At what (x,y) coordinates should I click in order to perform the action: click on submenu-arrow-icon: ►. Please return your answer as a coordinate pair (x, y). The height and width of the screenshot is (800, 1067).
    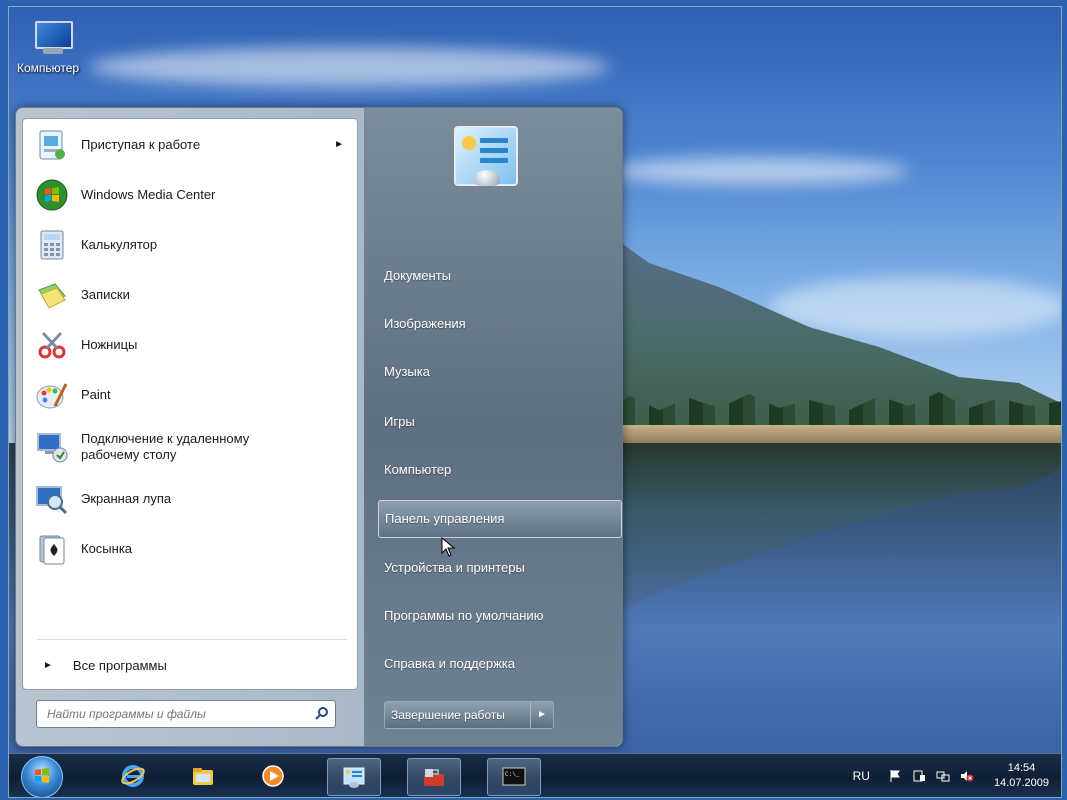
    Looking at the image, I should click on (339, 144).